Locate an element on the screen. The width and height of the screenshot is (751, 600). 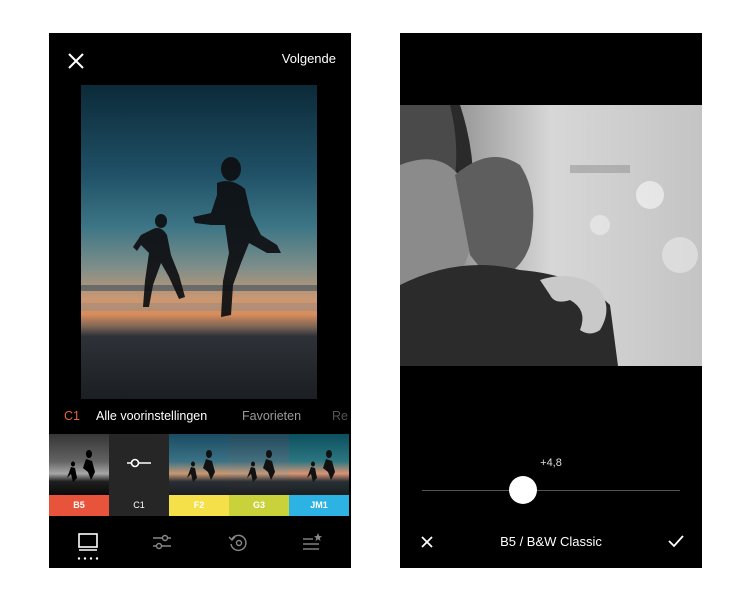
preset-strip: B5 C1 F2 G3 JM1 is located at coordinates (200, 475).